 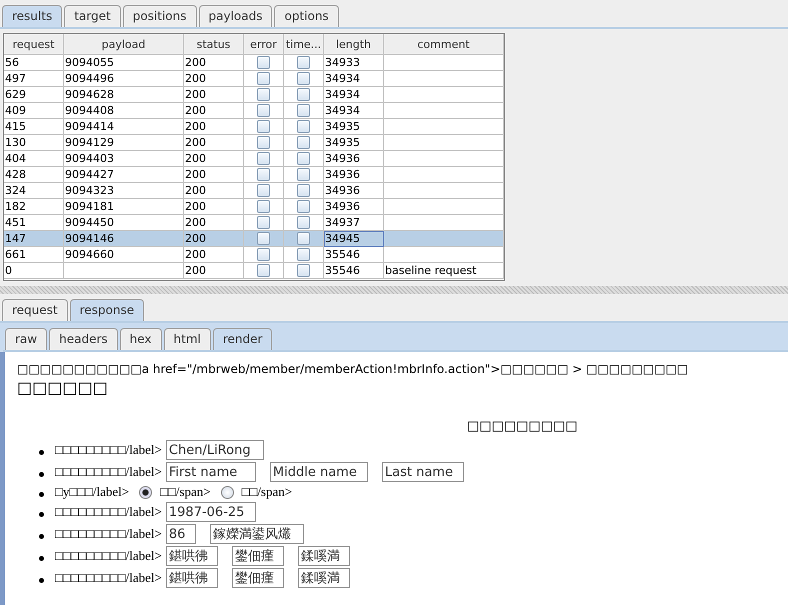 What do you see at coordinates (444, 271) in the screenshot?
I see `table-cell: baseline request` at bounding box center [444, 271].